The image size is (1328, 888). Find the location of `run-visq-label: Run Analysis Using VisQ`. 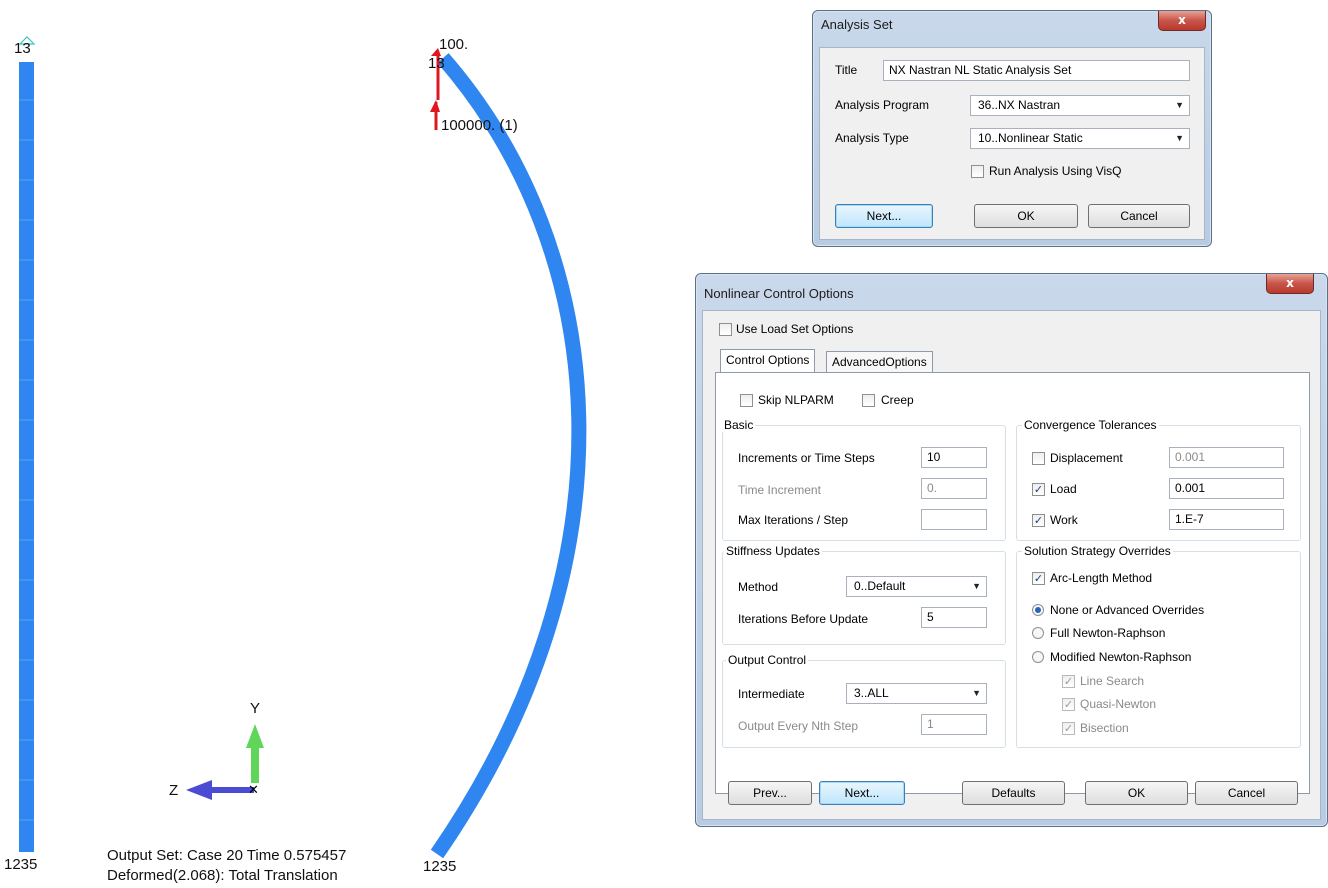

run-visq-label: Run Analysis Using VisQ is located at coordinates (1055, 171).